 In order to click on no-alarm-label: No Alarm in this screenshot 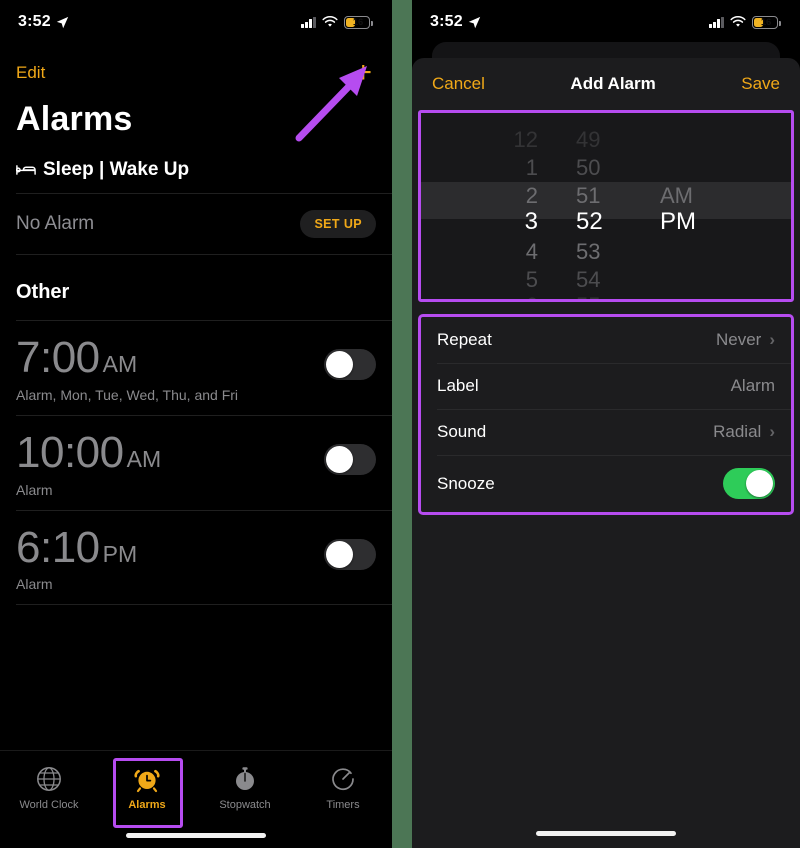, I will do `click(55, 223)`.